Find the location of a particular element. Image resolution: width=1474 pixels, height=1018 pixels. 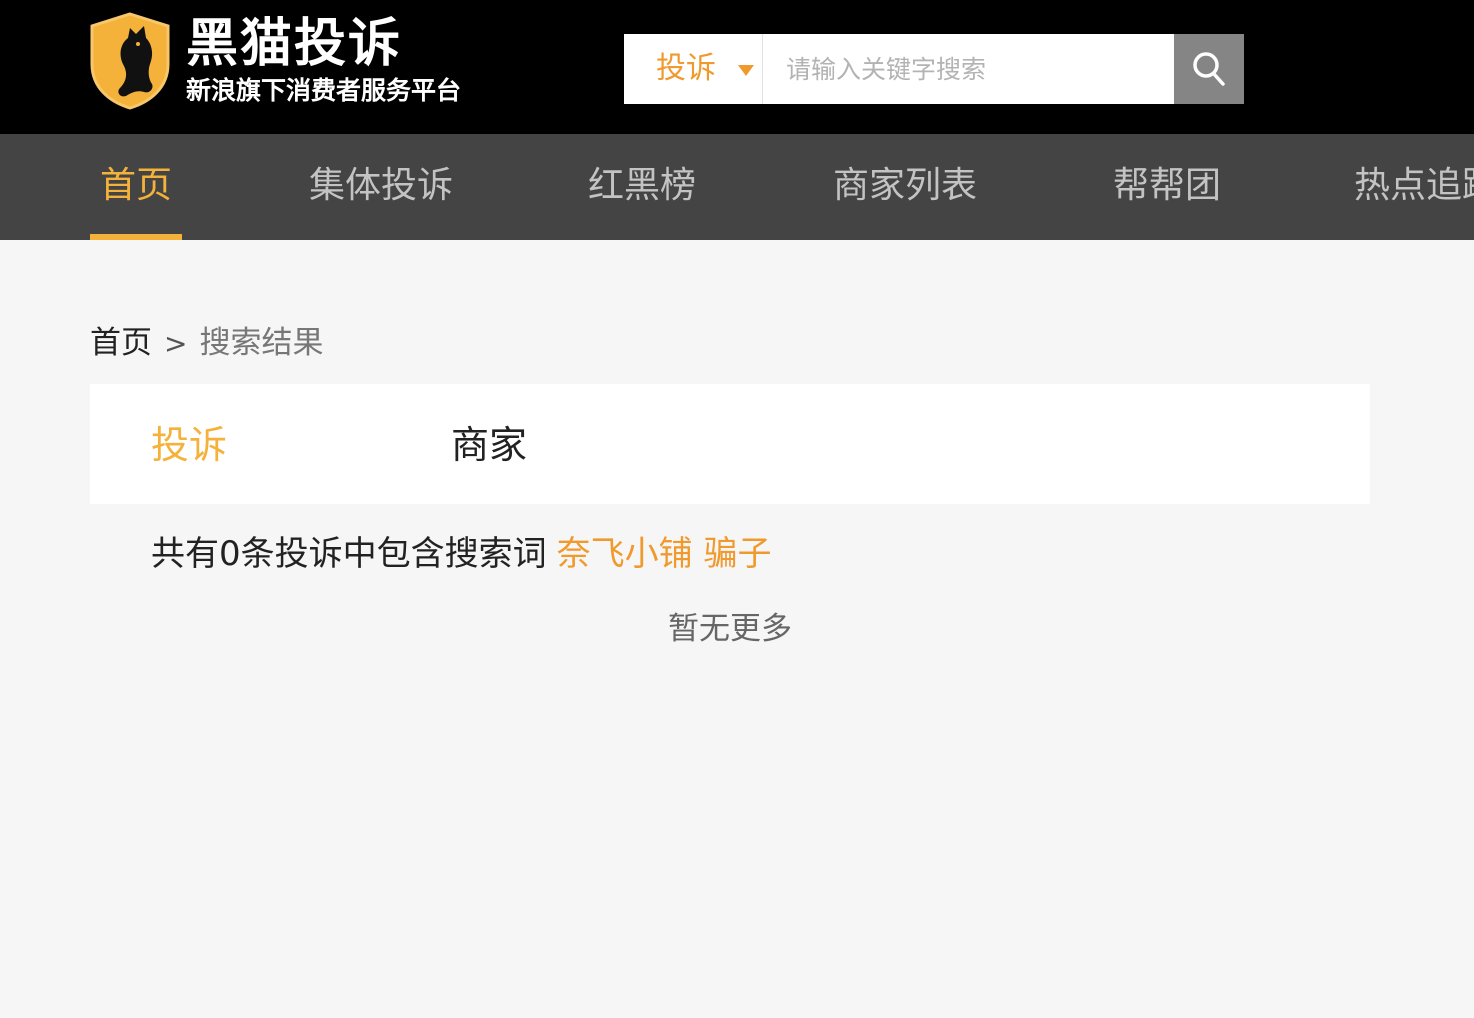

nav-active-indicator is located at coordinates (136, 237).